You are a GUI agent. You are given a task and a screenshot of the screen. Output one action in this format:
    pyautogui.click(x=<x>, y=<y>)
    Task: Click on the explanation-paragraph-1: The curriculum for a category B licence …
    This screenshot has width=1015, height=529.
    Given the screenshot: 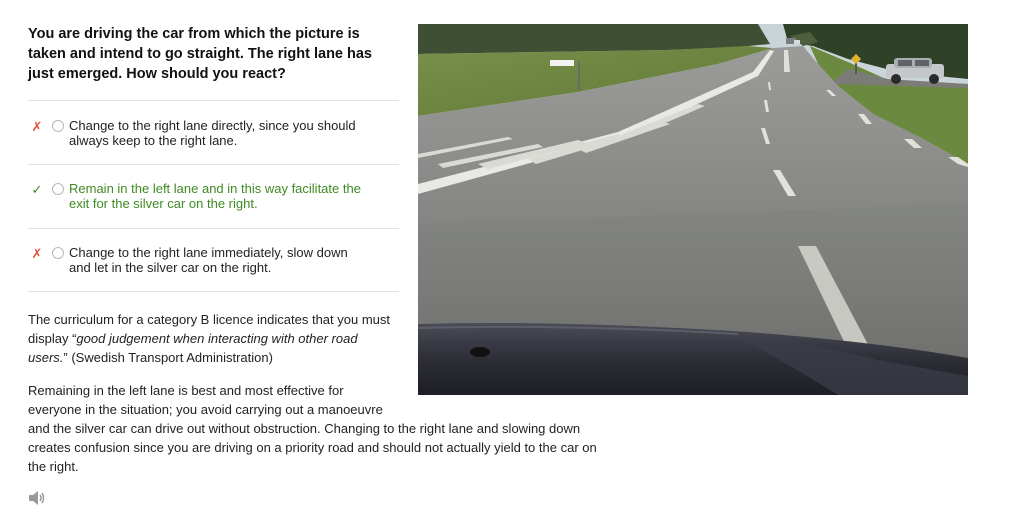 What is the action you would take?
    pyautogui.click(x=209, y=338)
    